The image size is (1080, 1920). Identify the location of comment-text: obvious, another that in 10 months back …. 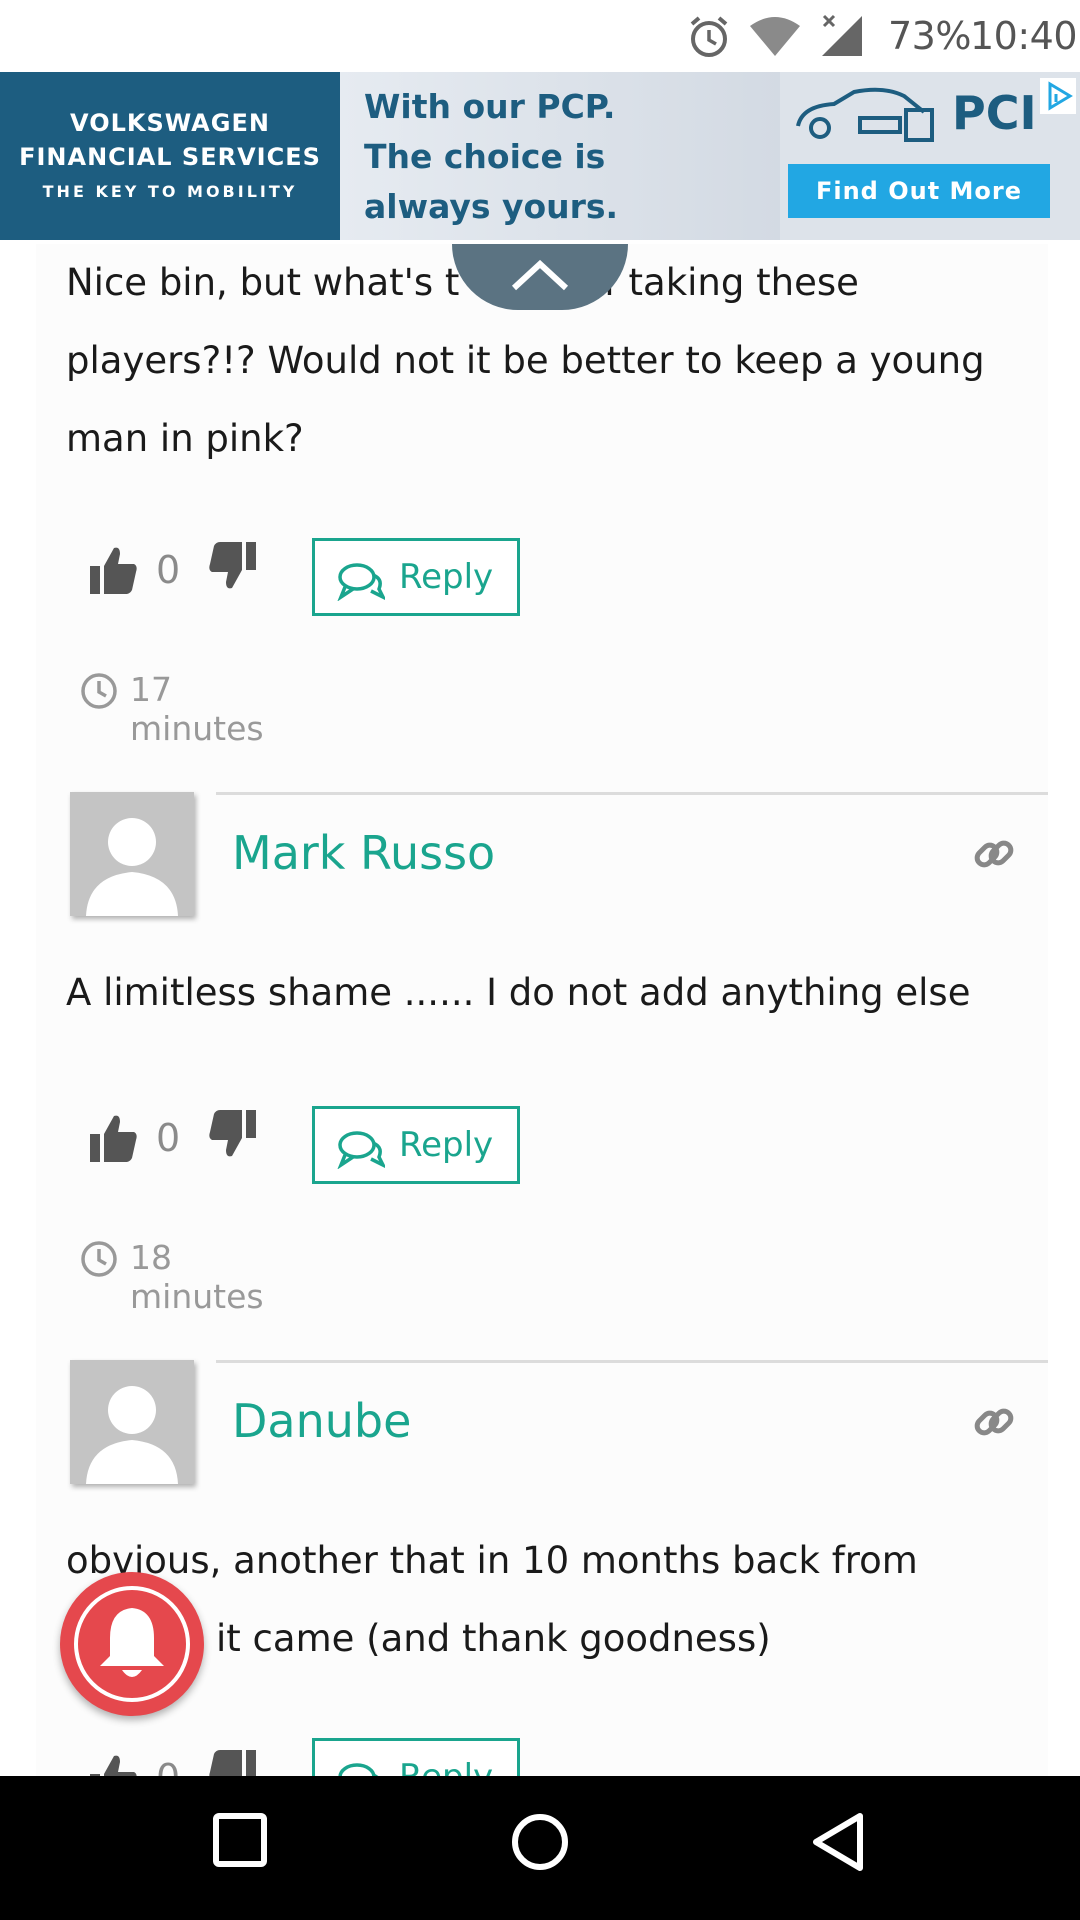
(556, 1600).